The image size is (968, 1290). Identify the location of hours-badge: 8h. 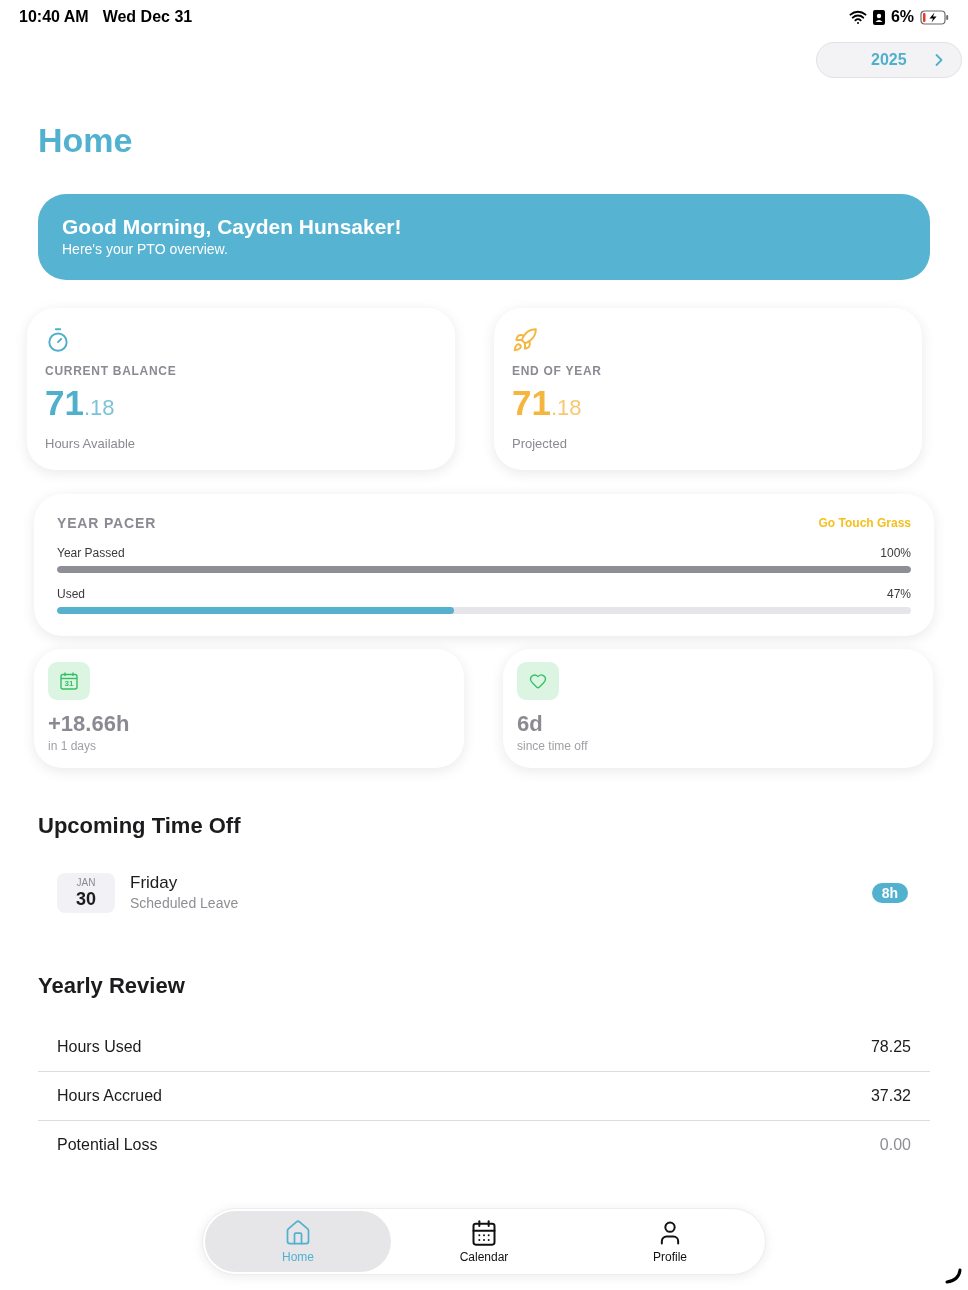
(890, 893).